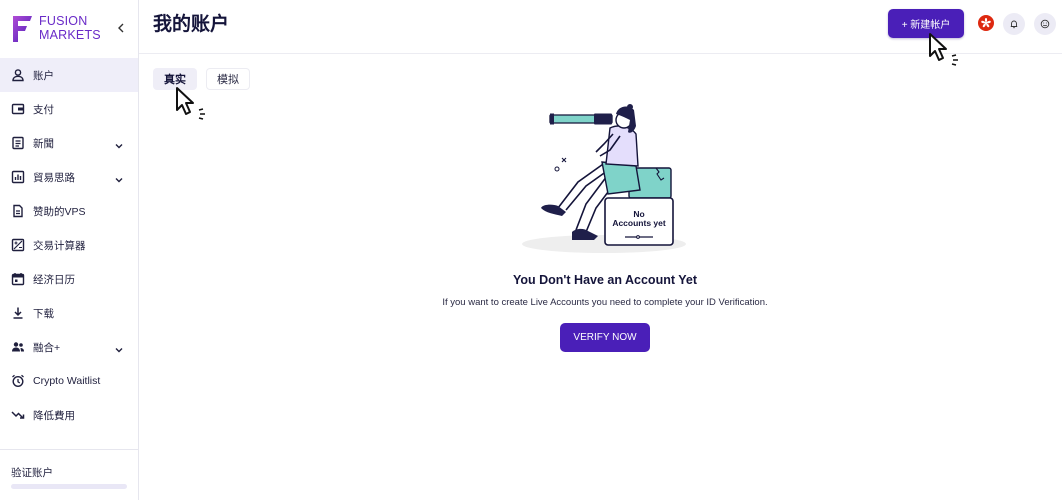 Image resolution: width=1062 pixels, height=500 pixels. I want to click on calendar-icon, so click(18, 279).